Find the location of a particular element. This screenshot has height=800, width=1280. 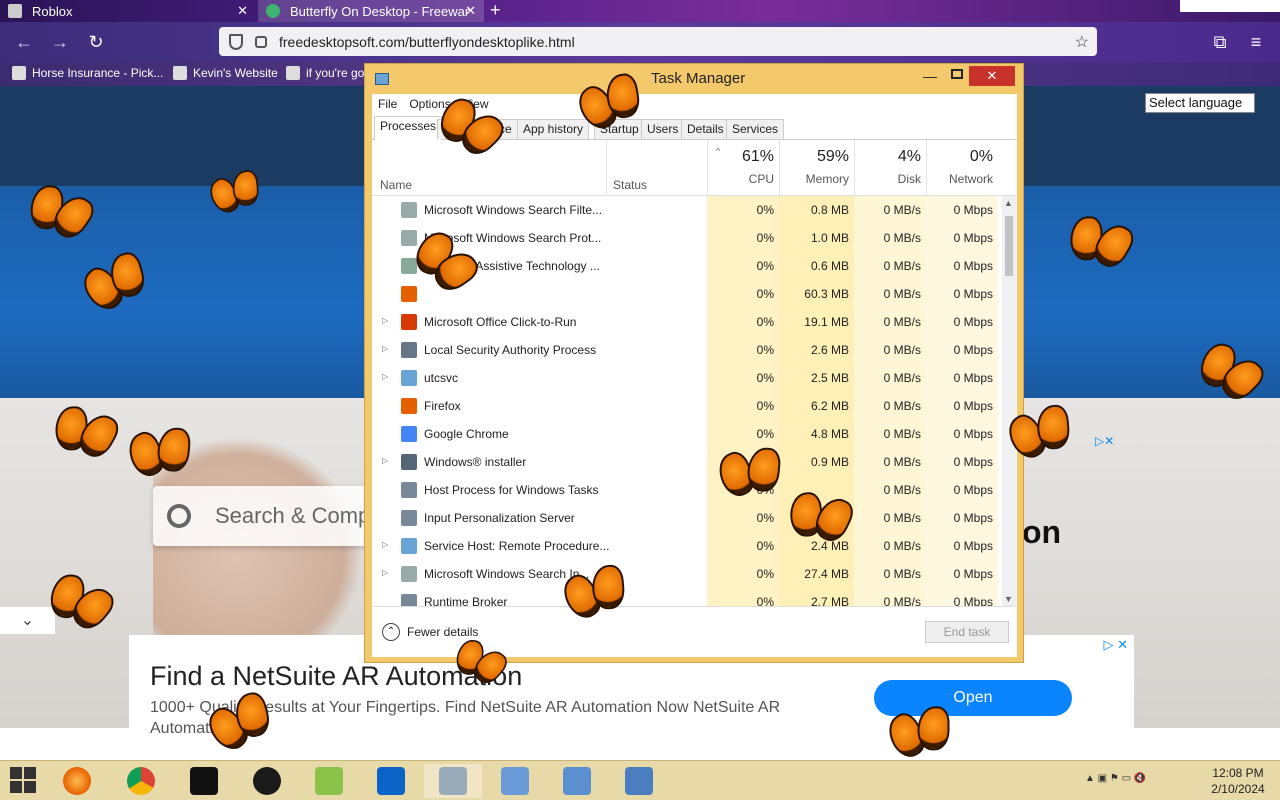

bookmark-if-youre-go: if you're go is located at coordinates (325, 73).